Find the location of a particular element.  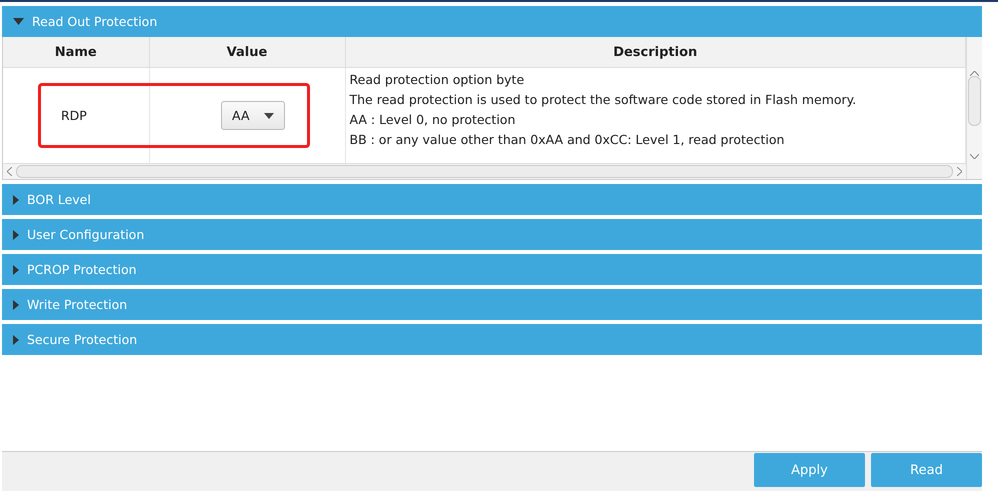

horizontal-scrollbar is located at coordinates (484, 171).